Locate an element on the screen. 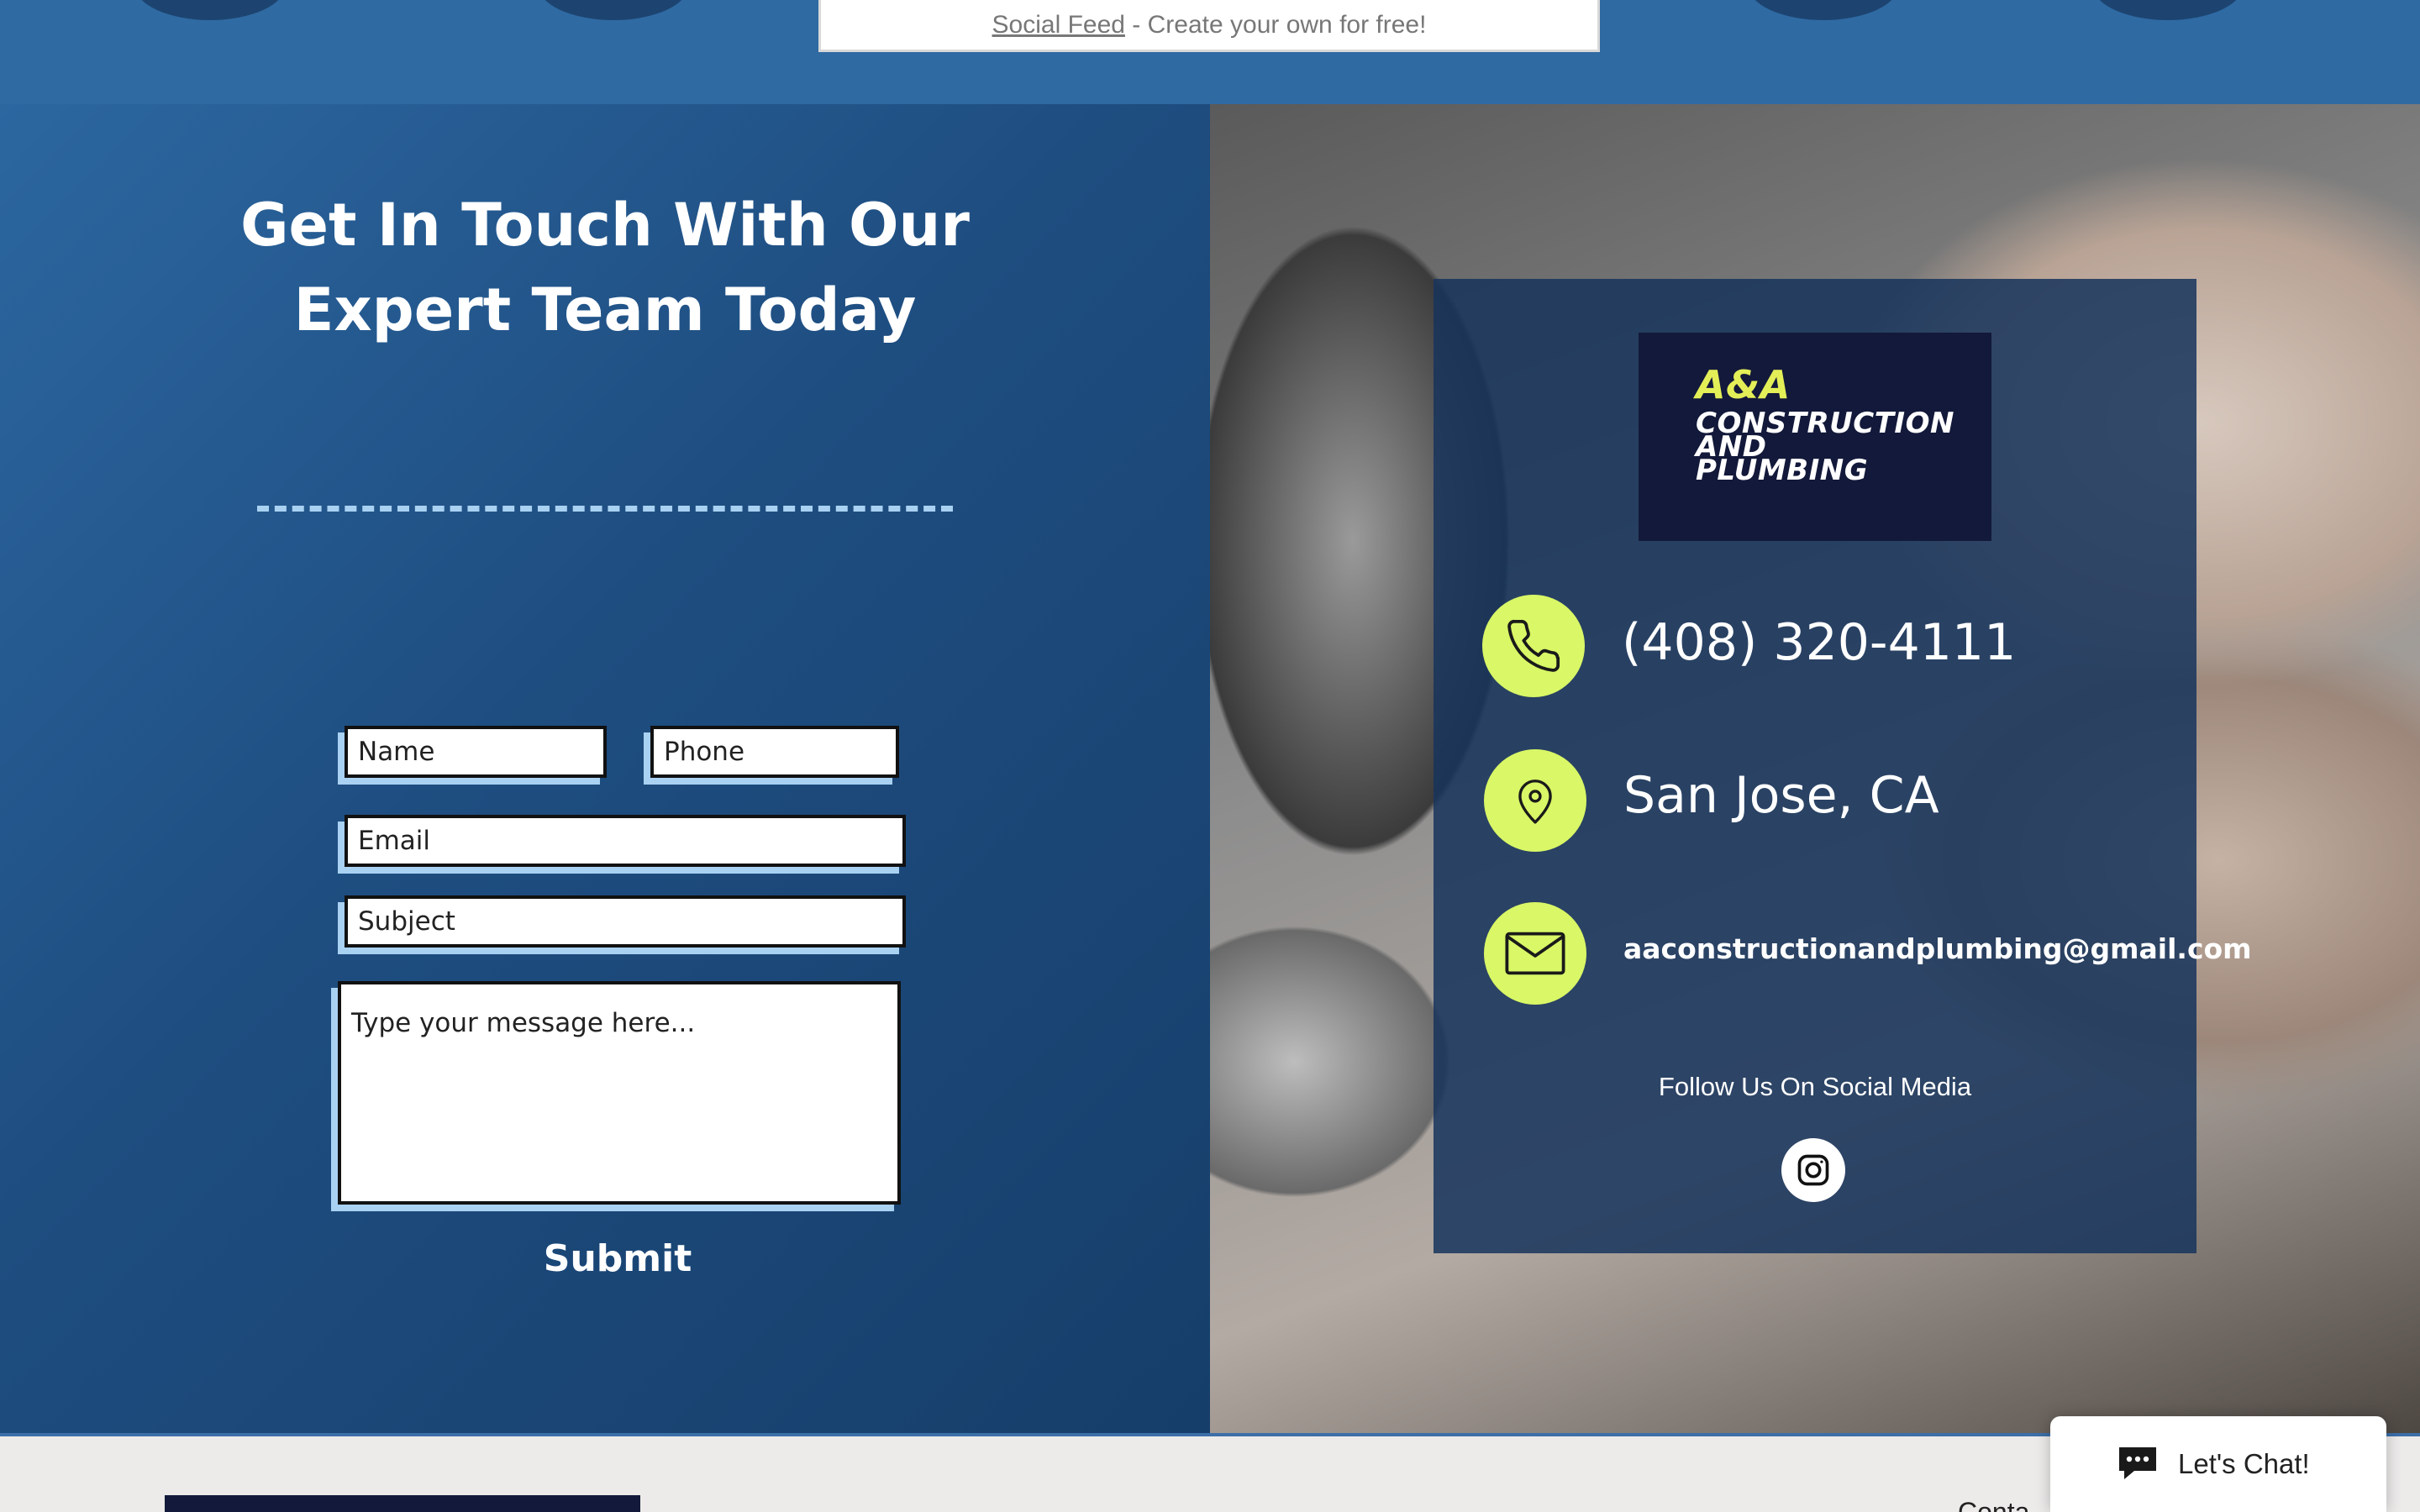 This screenshot has height=1512, width=2420. subject-input: Subject is located at coordinates (626, 921).